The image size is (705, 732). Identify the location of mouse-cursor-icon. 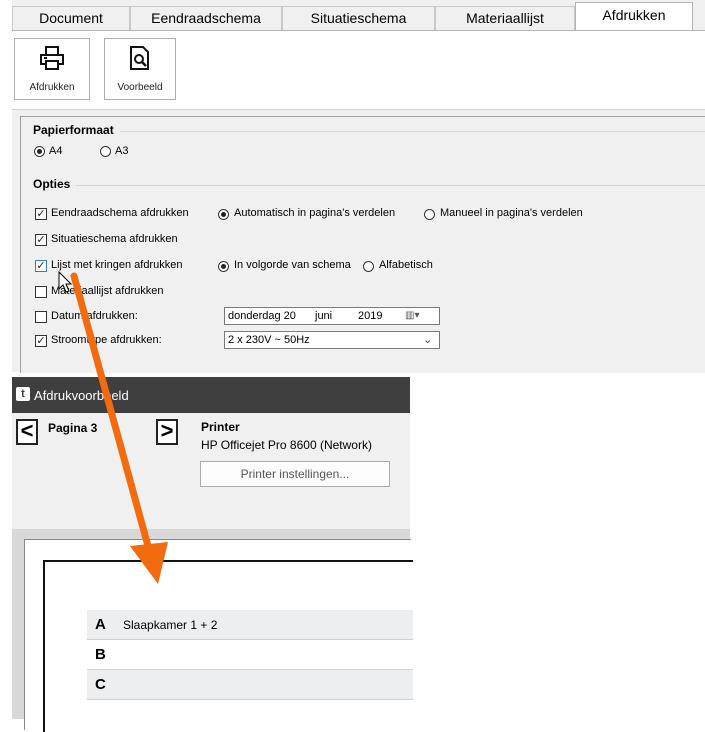
(65, 281).